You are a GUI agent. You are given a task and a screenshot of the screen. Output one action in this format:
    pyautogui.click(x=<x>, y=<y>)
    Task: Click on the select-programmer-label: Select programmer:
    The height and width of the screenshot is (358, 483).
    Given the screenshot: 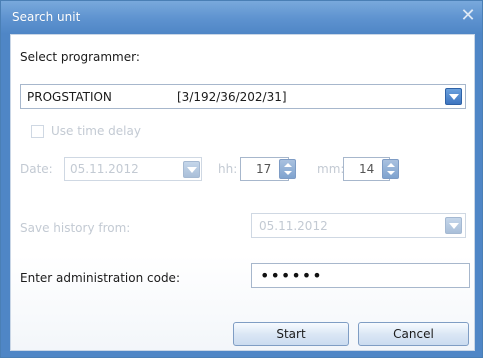 What is the action you would take?
    pyautogui.click(x=80, y=57)
    